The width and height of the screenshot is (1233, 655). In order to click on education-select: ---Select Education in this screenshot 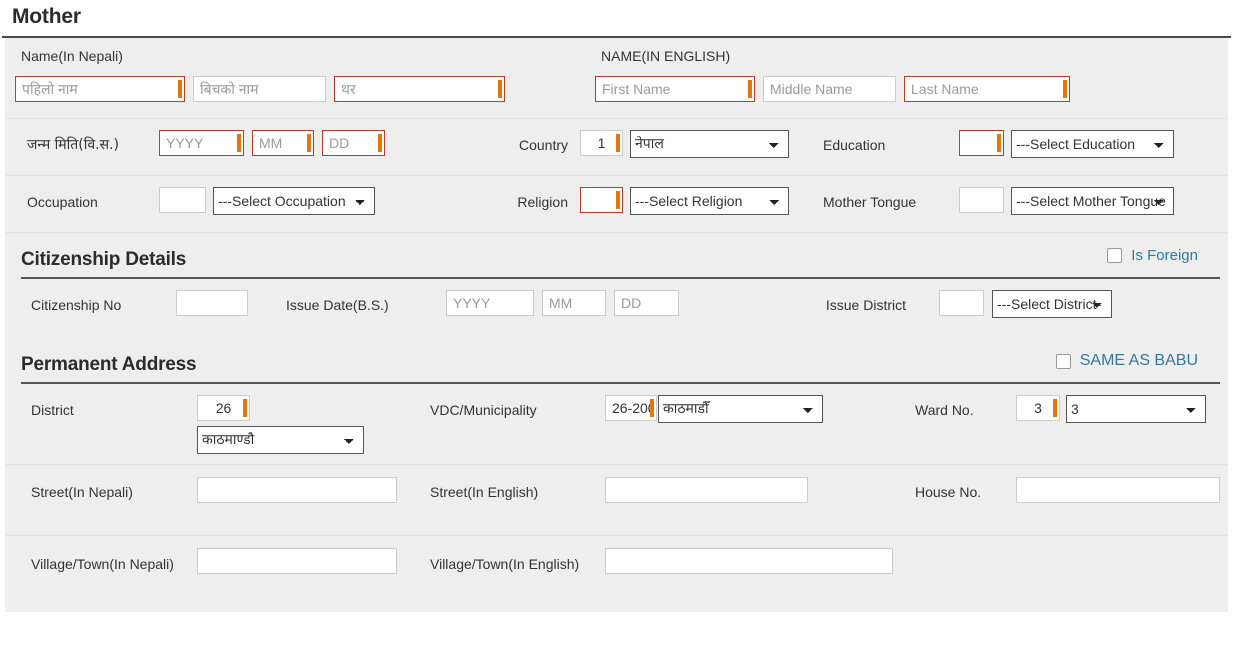, I will do `click(1092, 144)`.